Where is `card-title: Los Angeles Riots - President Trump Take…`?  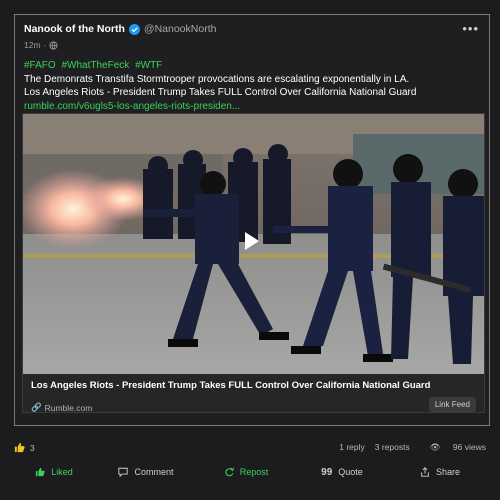
card-title: Los Angeles Riots - President Trump Take… is located at coordinates (230, 385).